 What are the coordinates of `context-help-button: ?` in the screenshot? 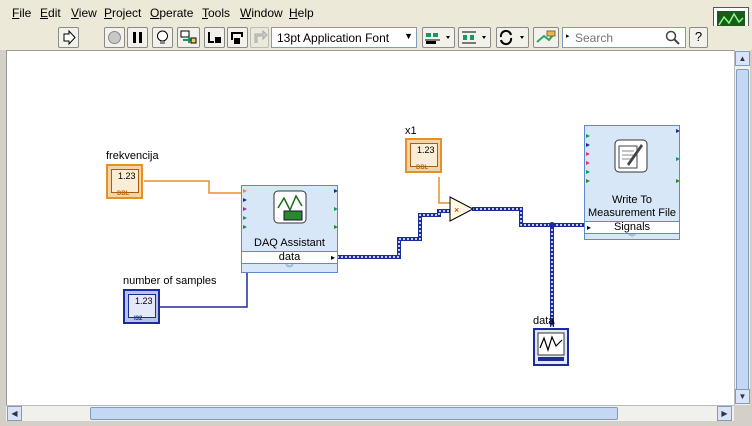 It's located at (698, 37).